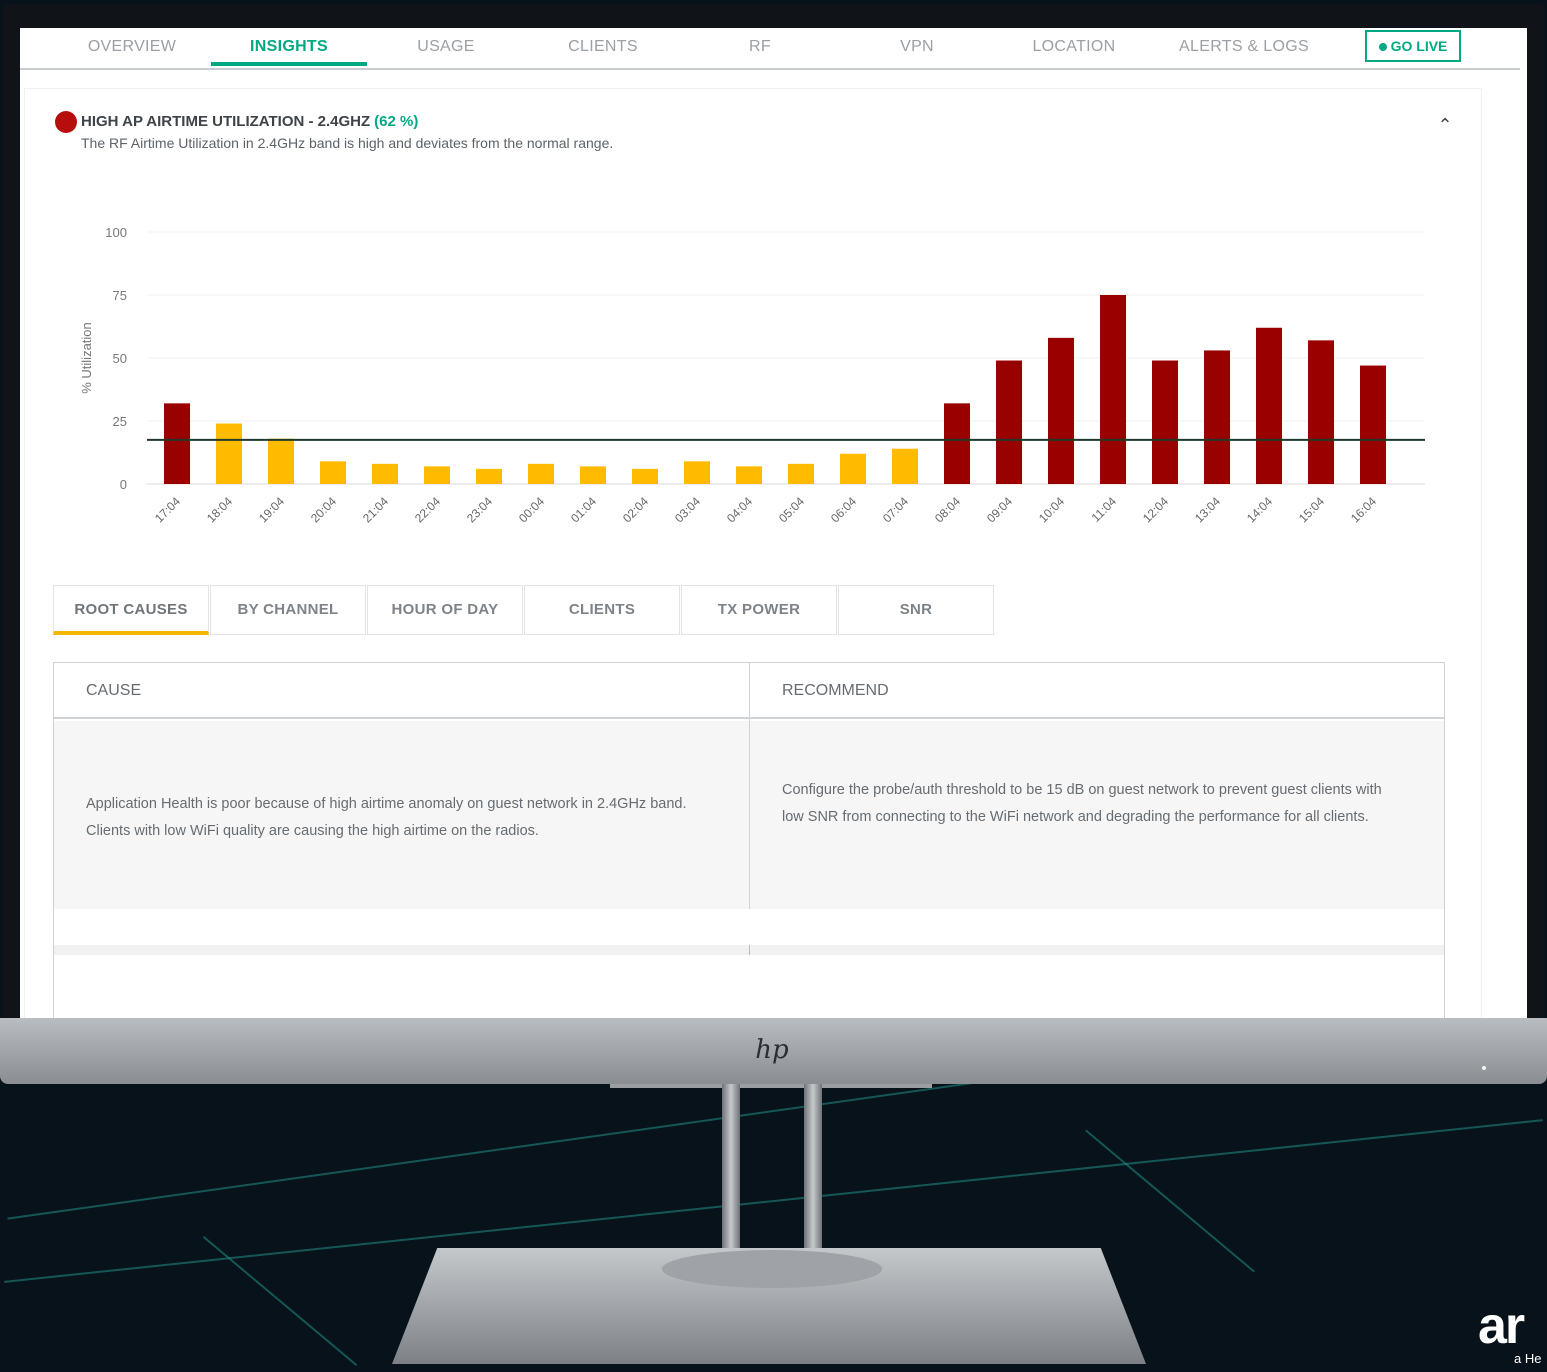 This screenshot has width=1547, height=1372. What do you see at coordinates (759, 610) in the screenshot?
I see `subtab-tx-power: TX POWER` at bounding box center [759, 610].